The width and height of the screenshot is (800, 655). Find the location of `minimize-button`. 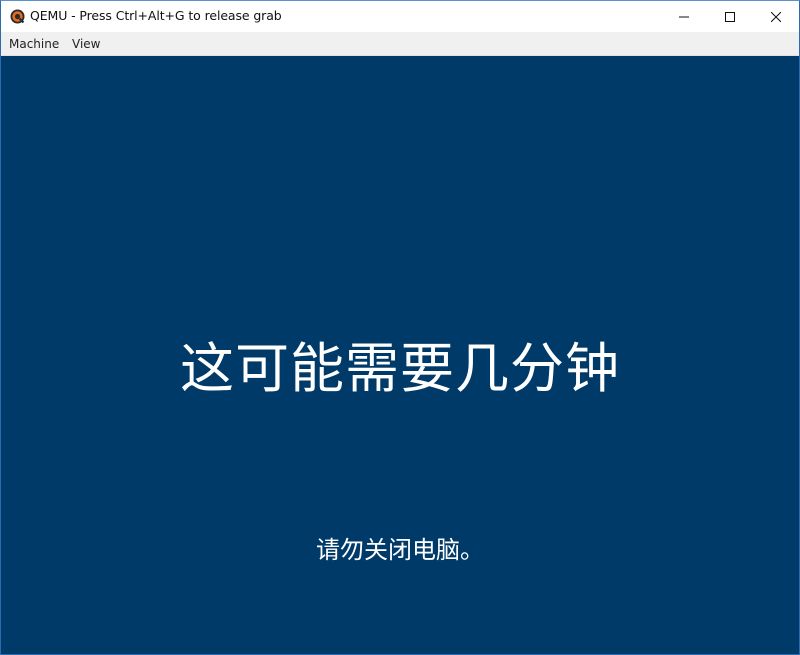

minimize-button is located at coordinates (684, 16).